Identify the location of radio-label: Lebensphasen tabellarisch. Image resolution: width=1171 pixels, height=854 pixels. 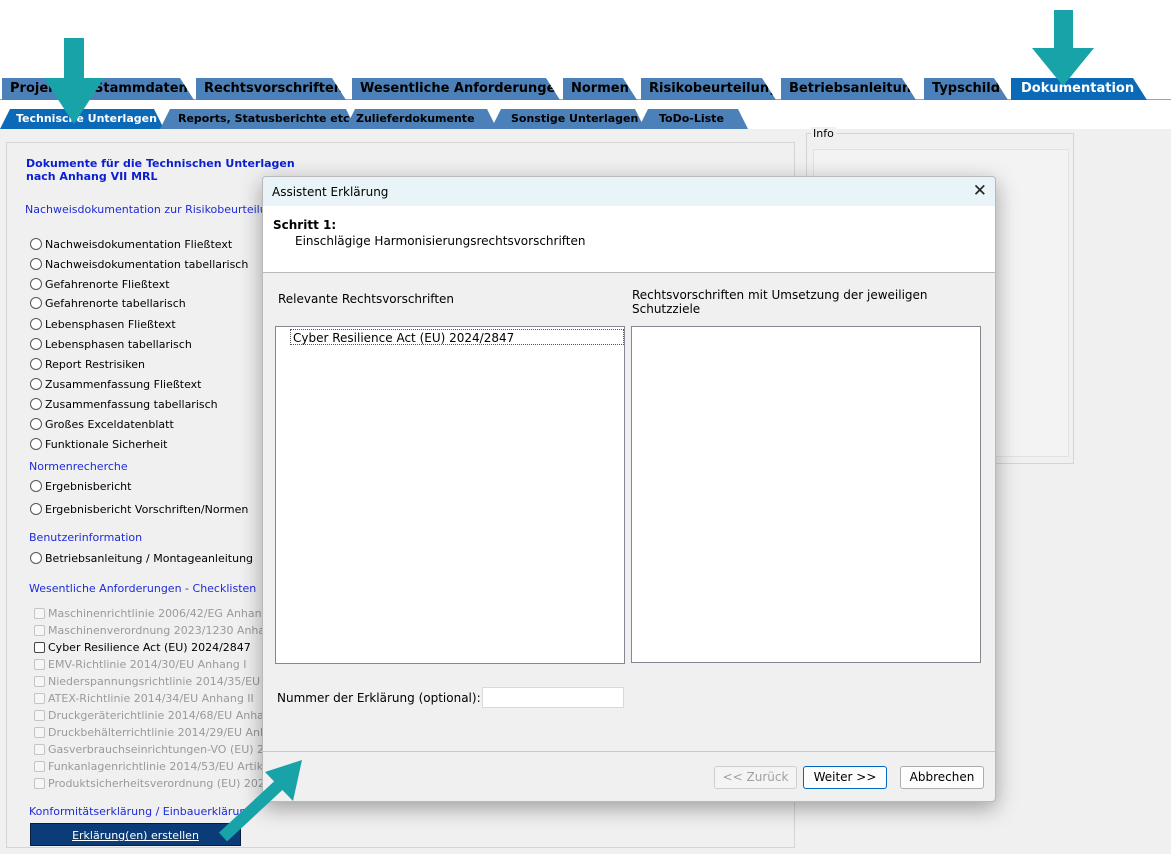
(118, 344).